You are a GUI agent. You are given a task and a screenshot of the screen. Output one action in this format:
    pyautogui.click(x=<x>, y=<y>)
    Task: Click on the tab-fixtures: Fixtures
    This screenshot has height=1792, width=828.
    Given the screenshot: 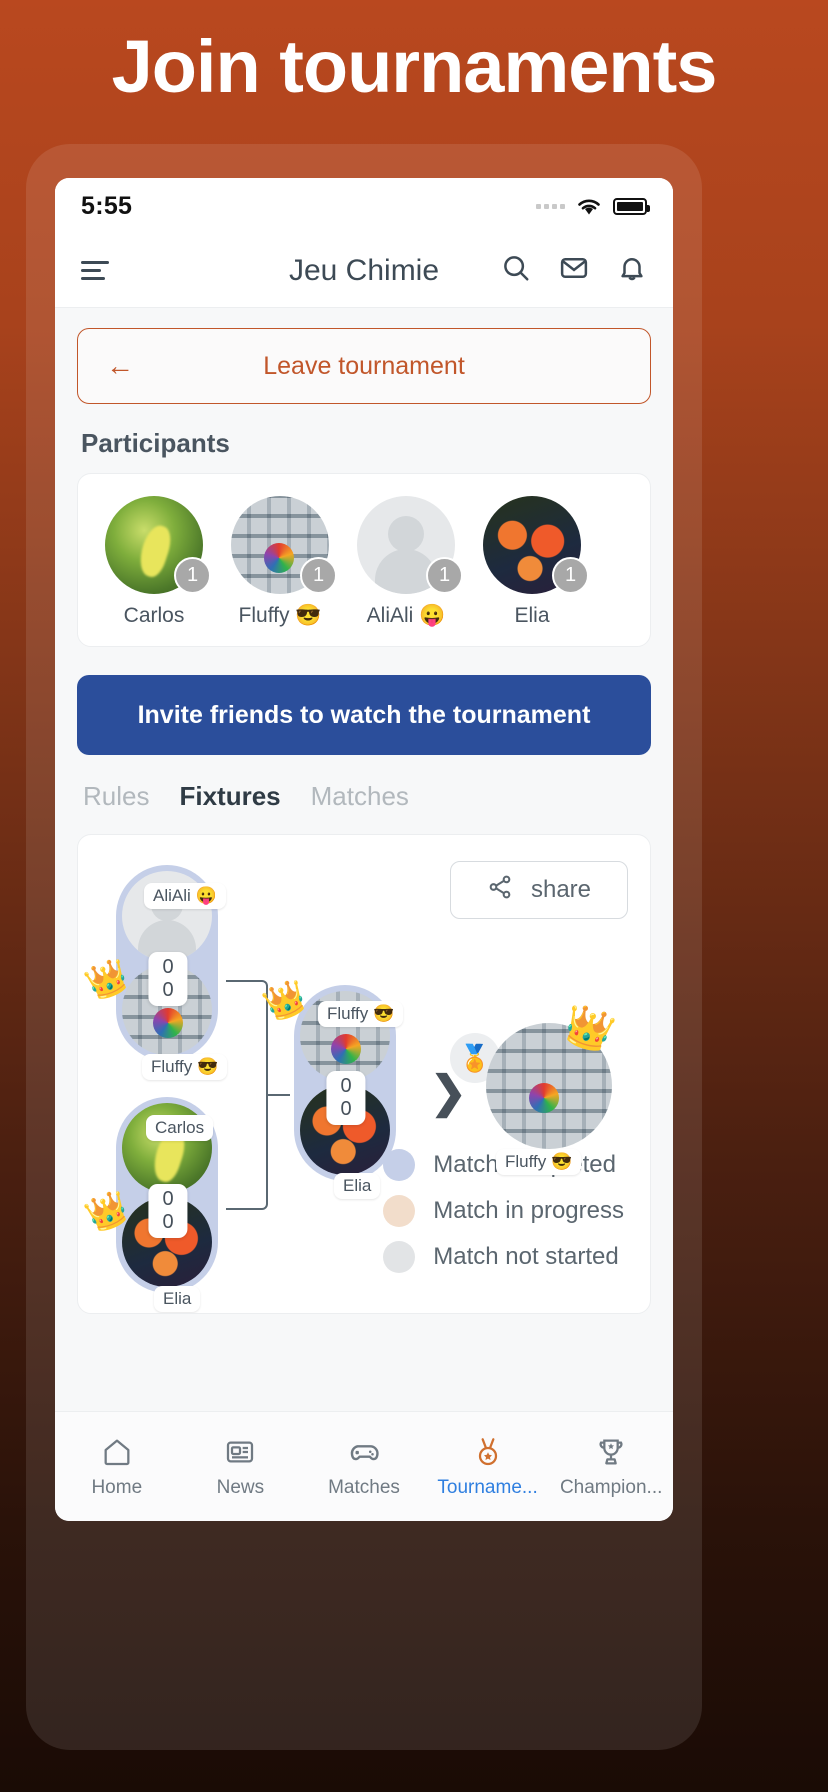 What is the action you would take?
    pyautogui.click(x=229, y=796)
    